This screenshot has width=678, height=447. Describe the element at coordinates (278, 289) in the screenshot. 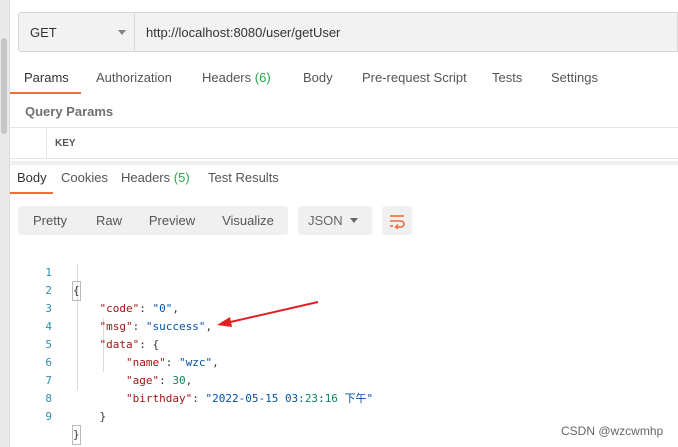

I see `code-line: 2 "code": "0",` at that location.